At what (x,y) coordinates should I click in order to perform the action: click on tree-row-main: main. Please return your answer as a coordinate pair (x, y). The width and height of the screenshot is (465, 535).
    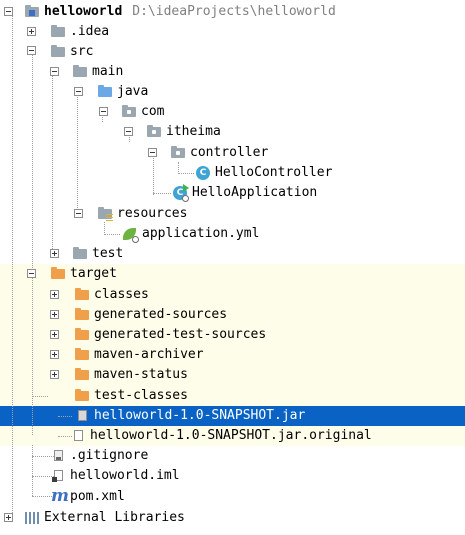
    Looking at the image, I should click on (97, 72).